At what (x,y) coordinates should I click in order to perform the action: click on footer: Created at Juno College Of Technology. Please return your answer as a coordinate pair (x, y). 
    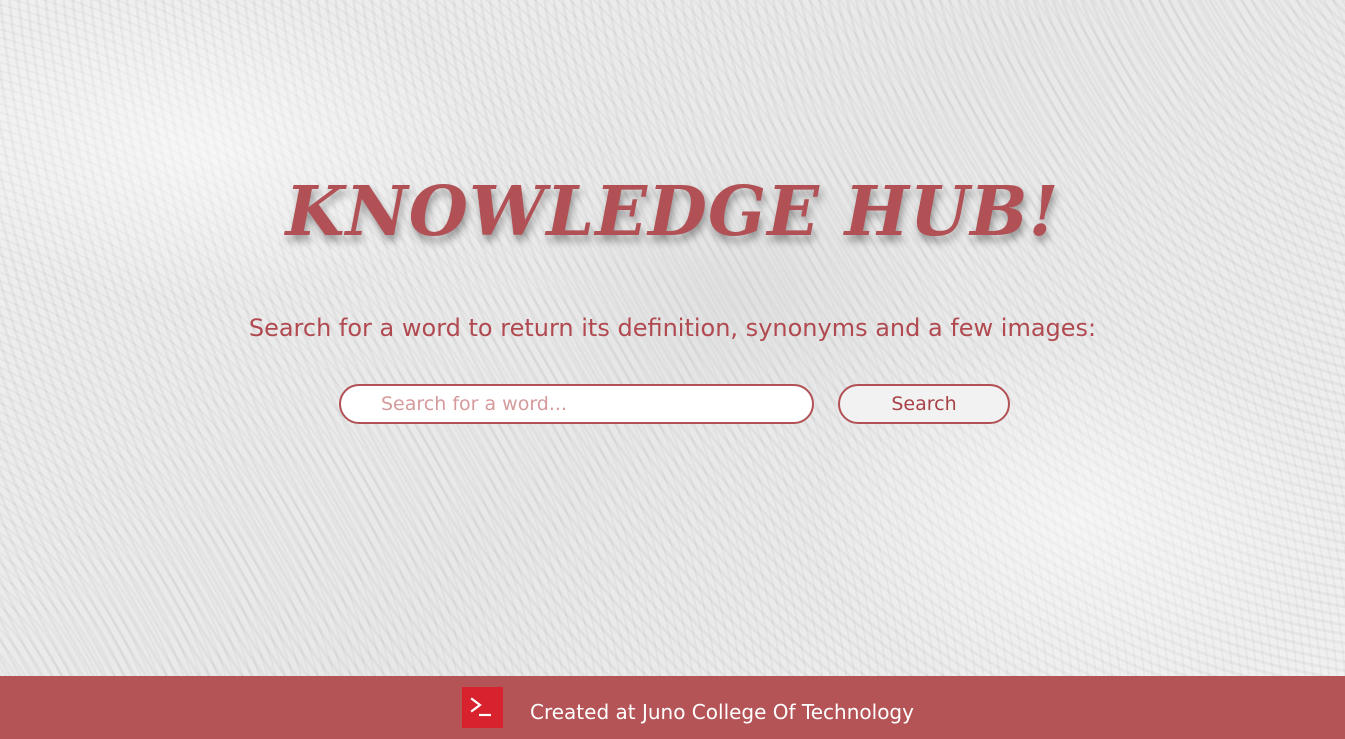
    Looking at the image, I should click on (672, 707).